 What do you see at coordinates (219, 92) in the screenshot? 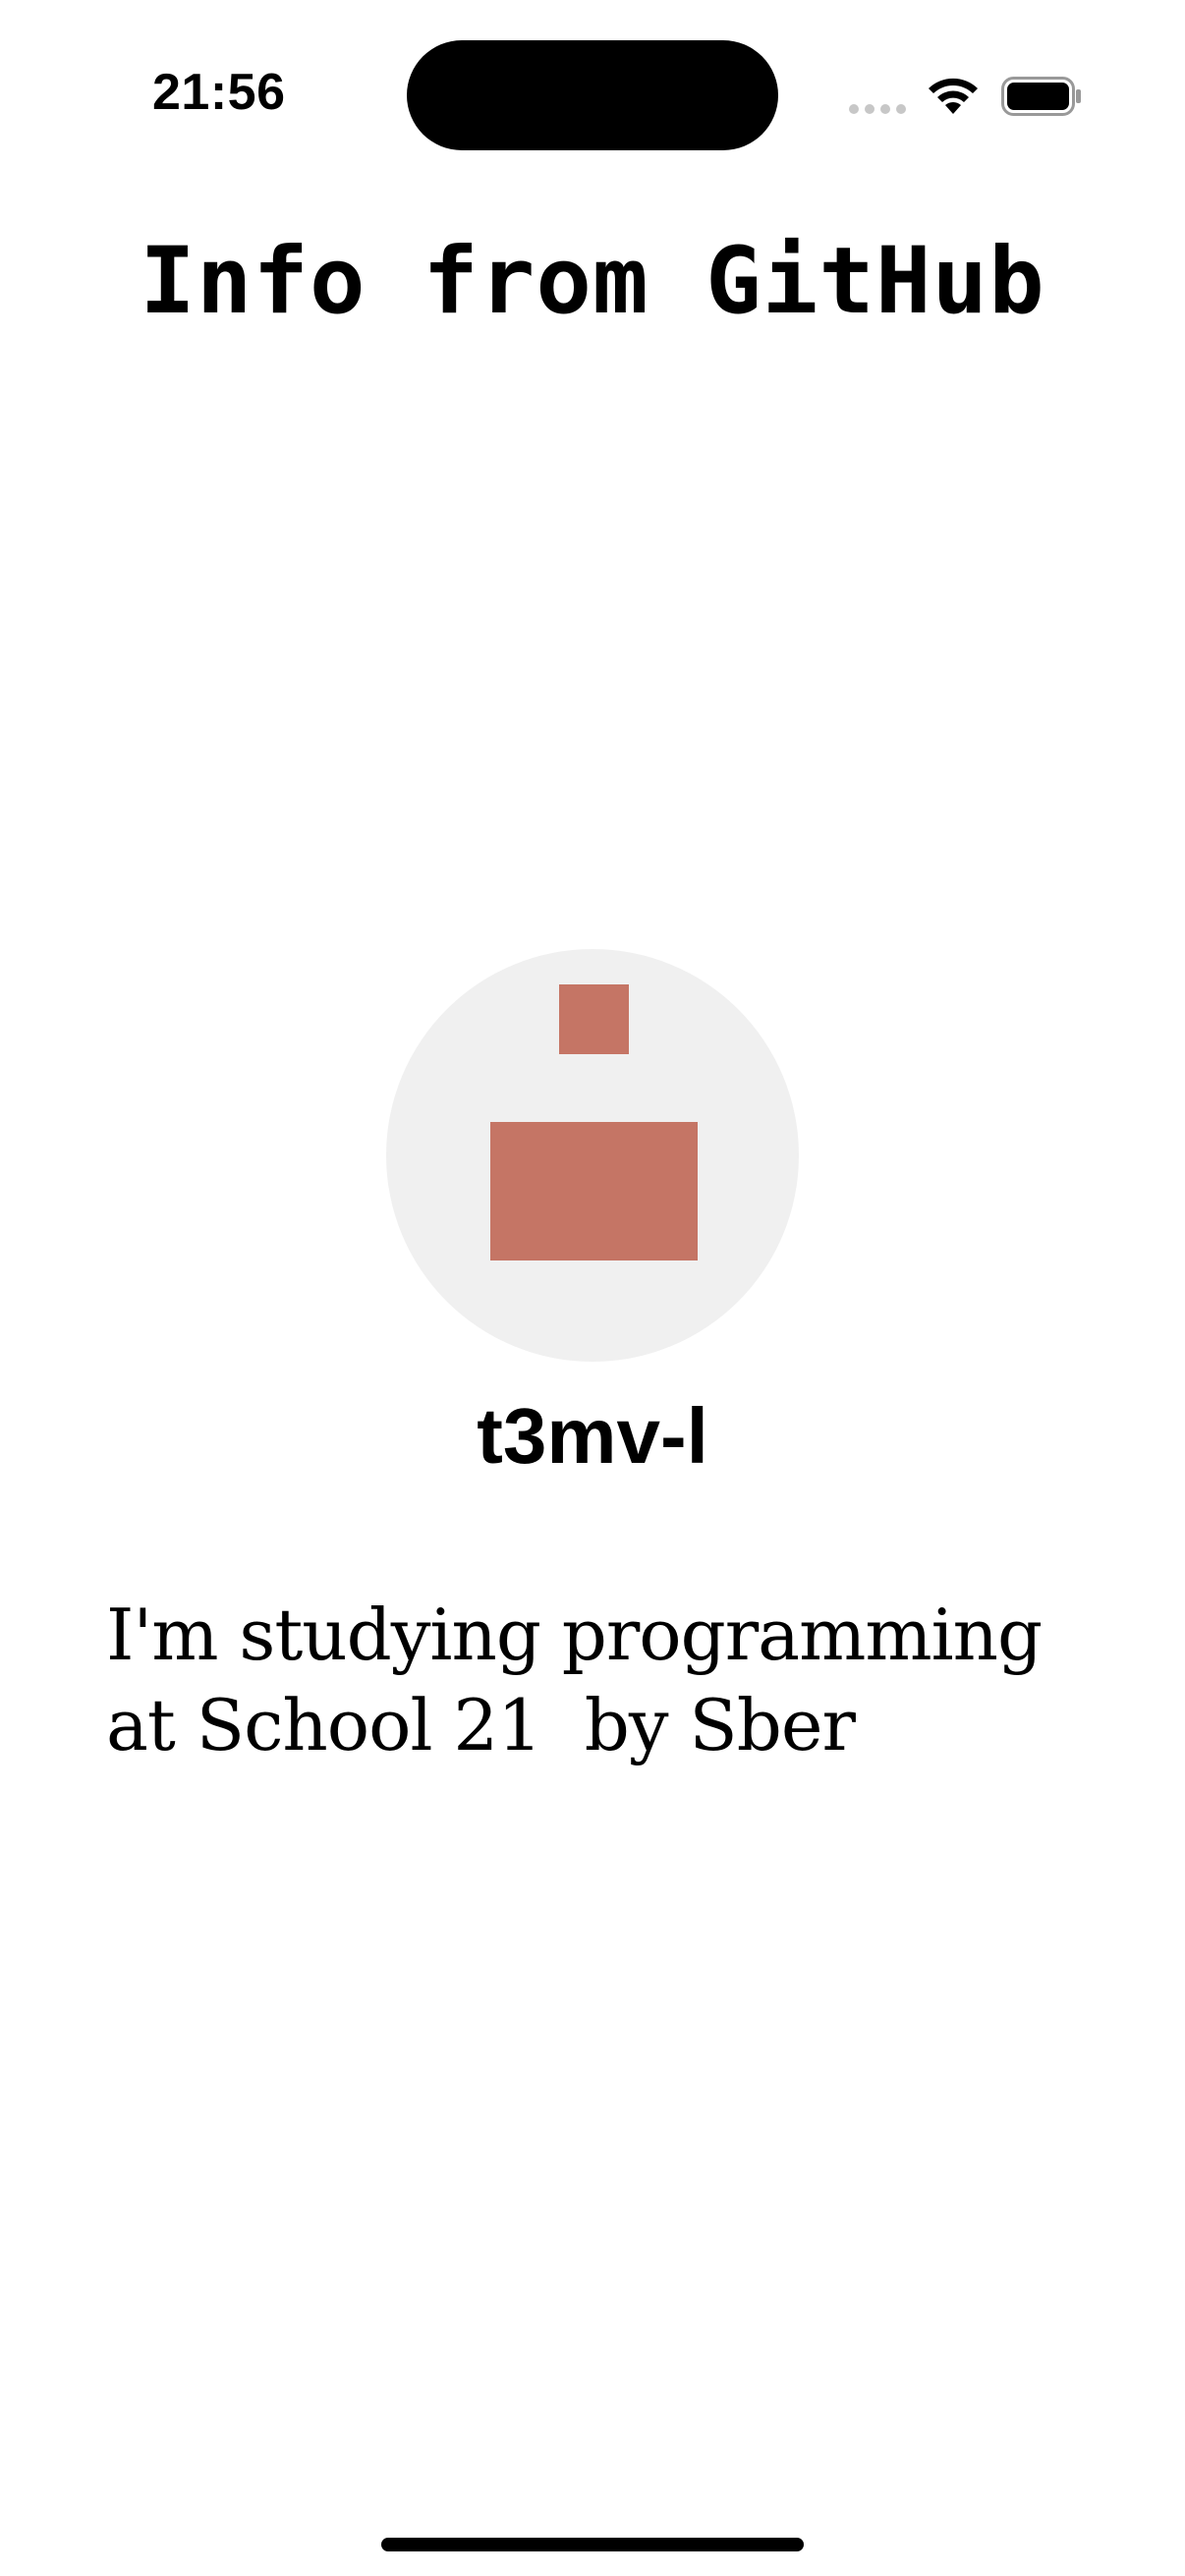
I see `status-time: 21:56` at bounding box center [219, 92].